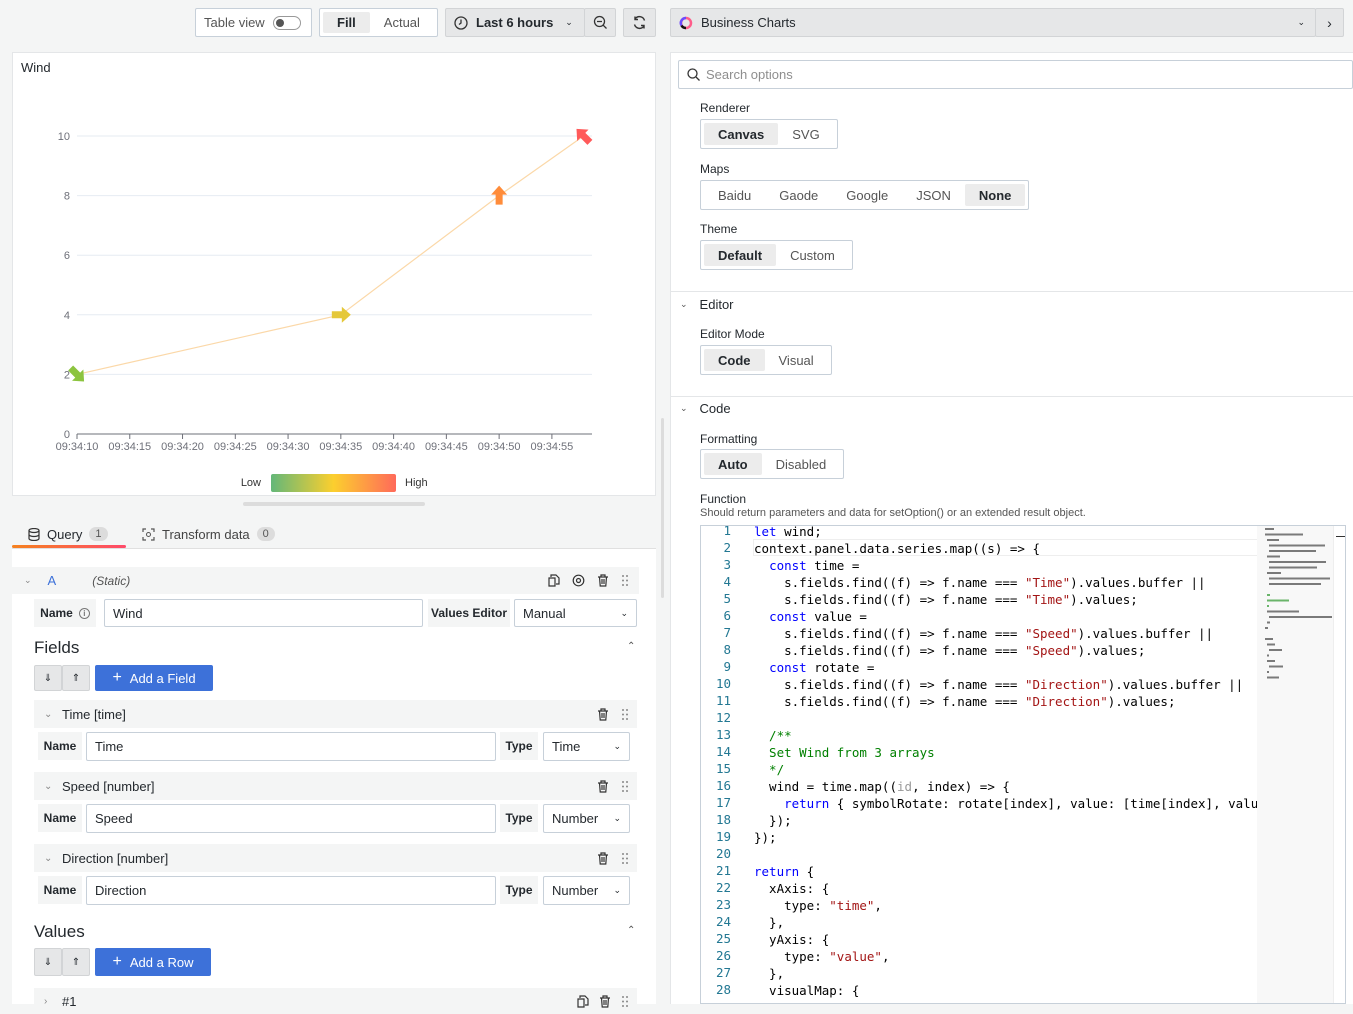  What do you see at coordinates (346, 22) in the screenshot?
I see `fill-option: Fill` at bounding box center [346, 22].